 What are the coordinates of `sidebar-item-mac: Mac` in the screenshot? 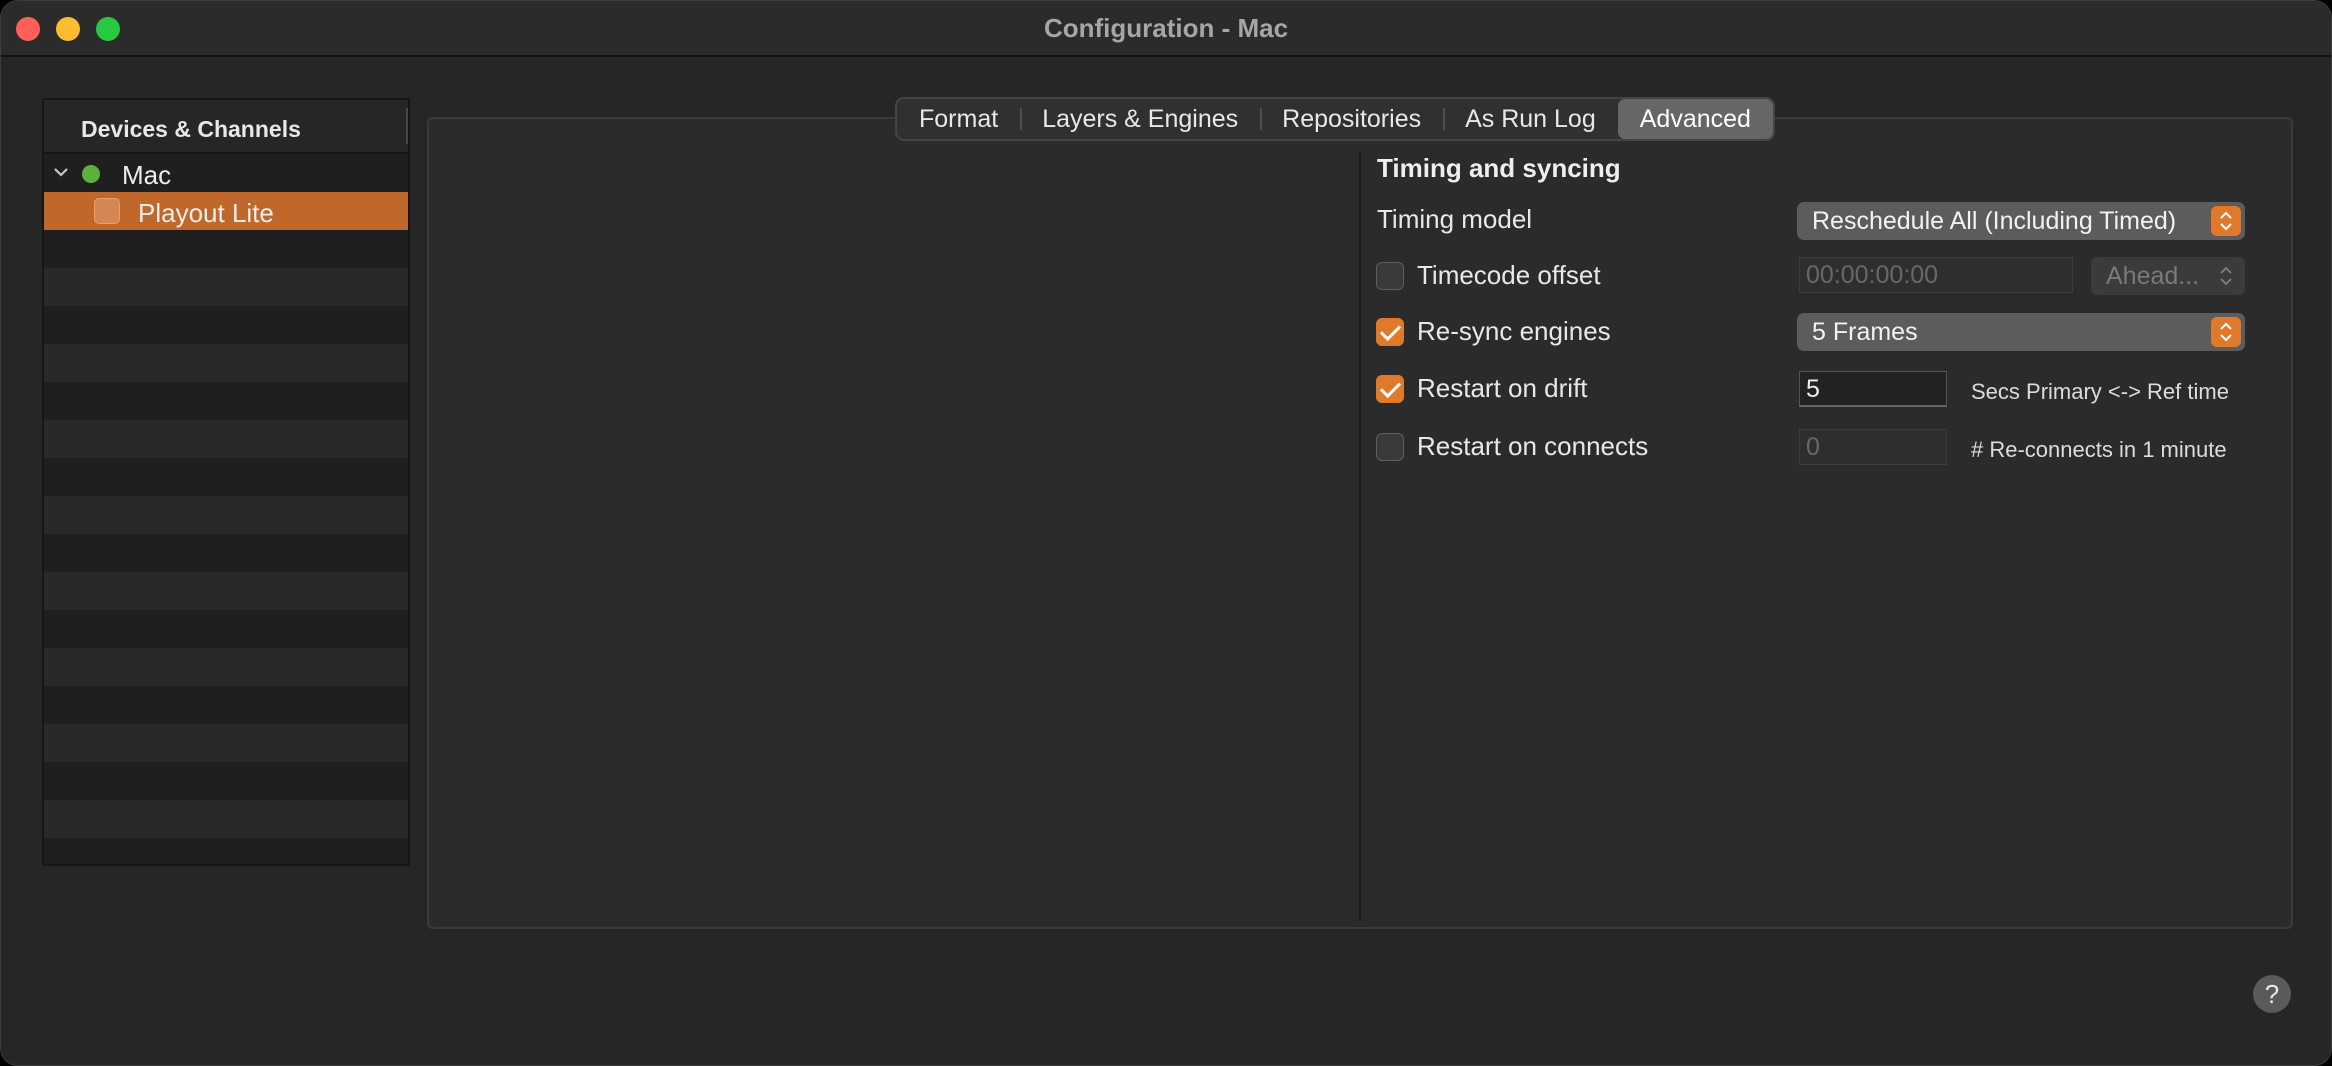 It's located at (226, 173).